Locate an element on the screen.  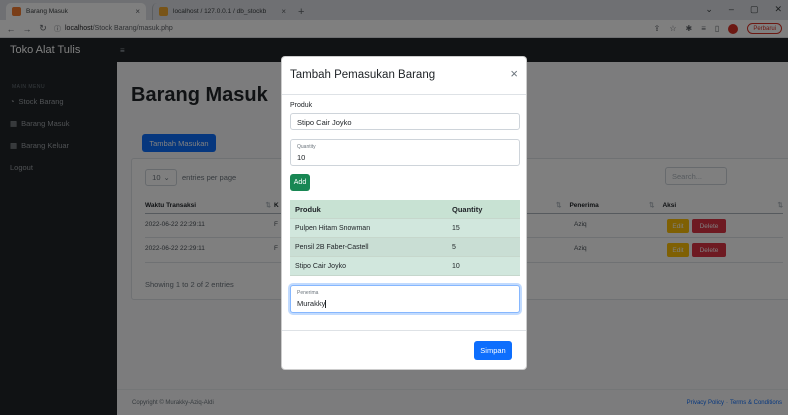
quantity-label: Quantity is located at coordinates (306, 147).